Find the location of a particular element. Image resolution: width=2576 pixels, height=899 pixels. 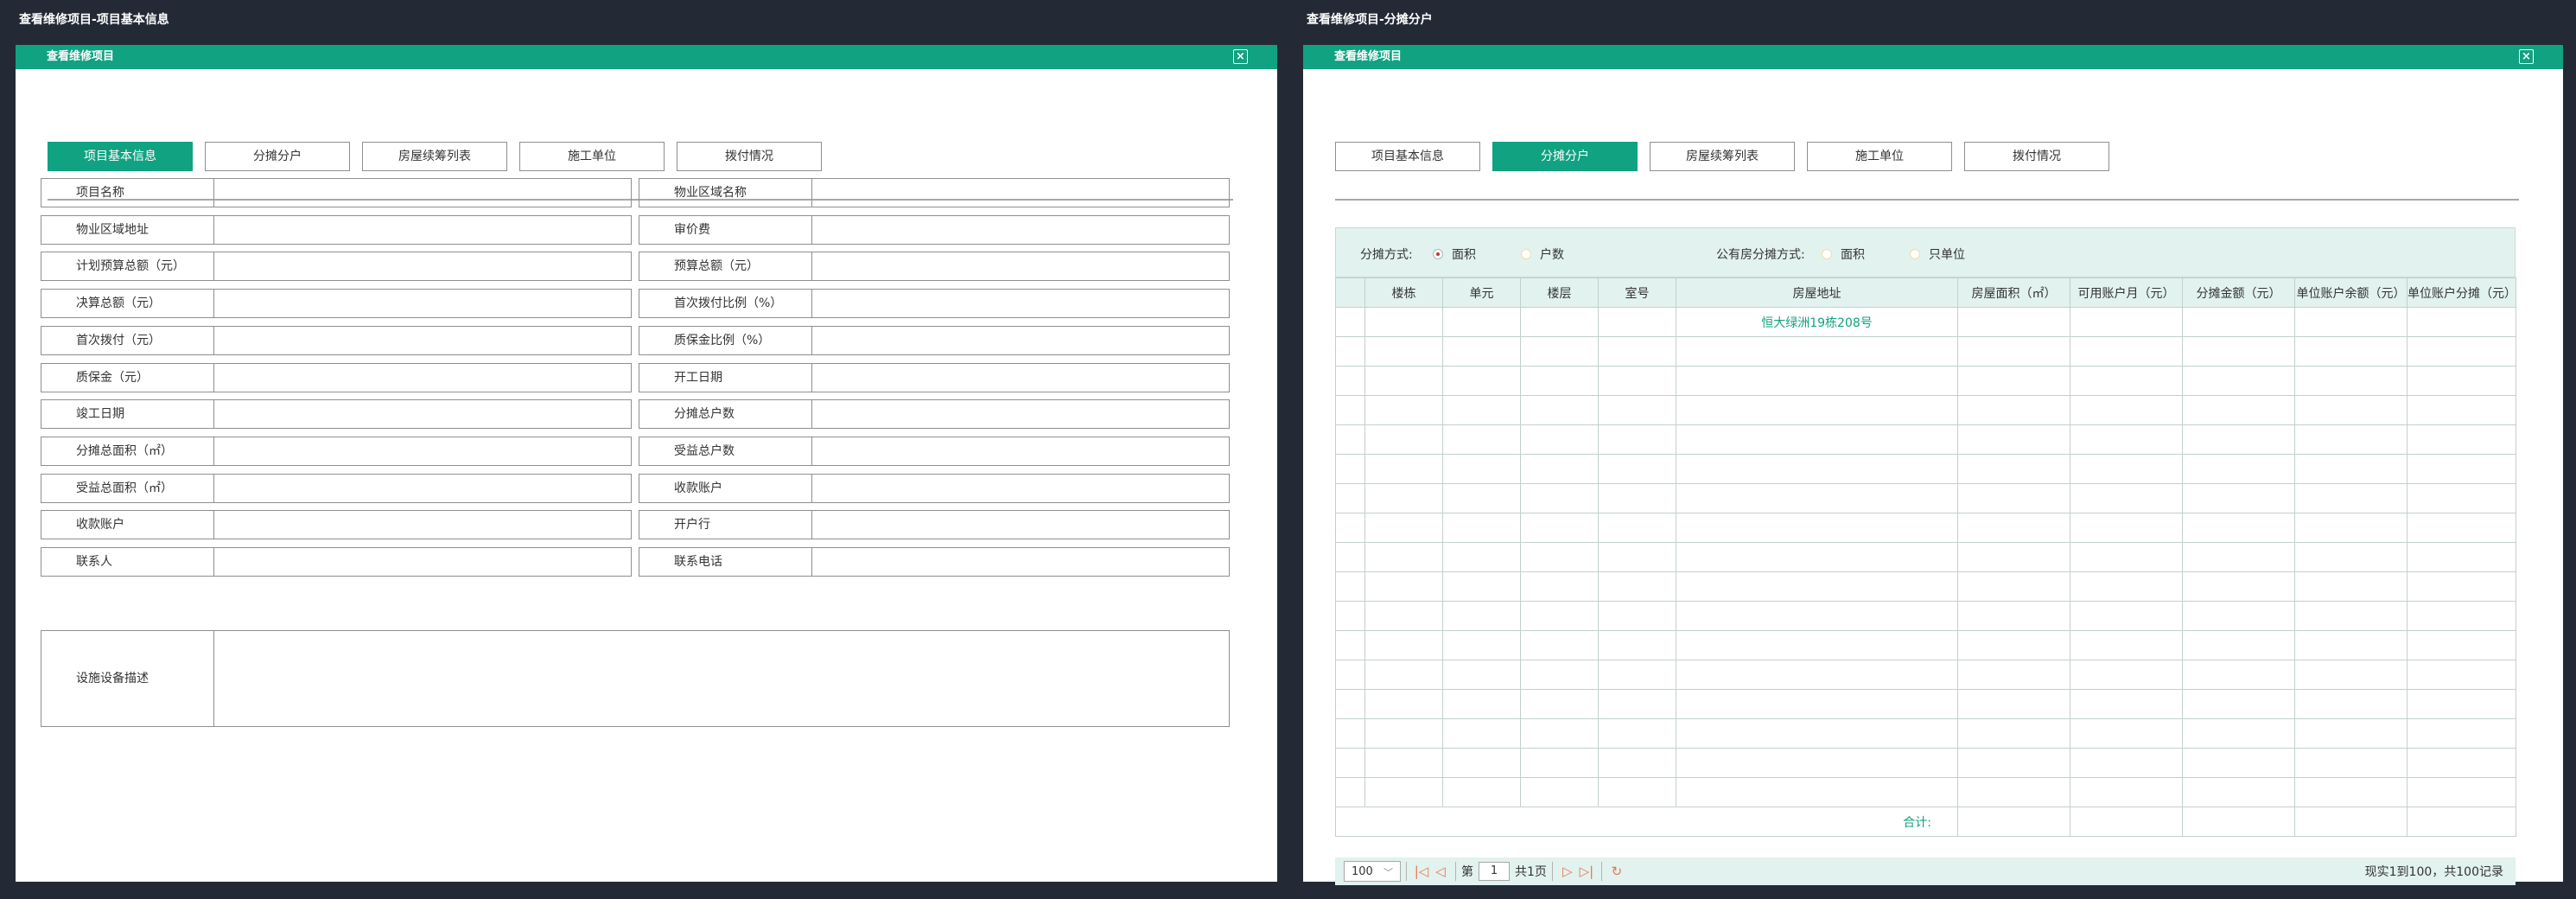

public-radio-area: 面积 is located at coordinates (1843, 254).